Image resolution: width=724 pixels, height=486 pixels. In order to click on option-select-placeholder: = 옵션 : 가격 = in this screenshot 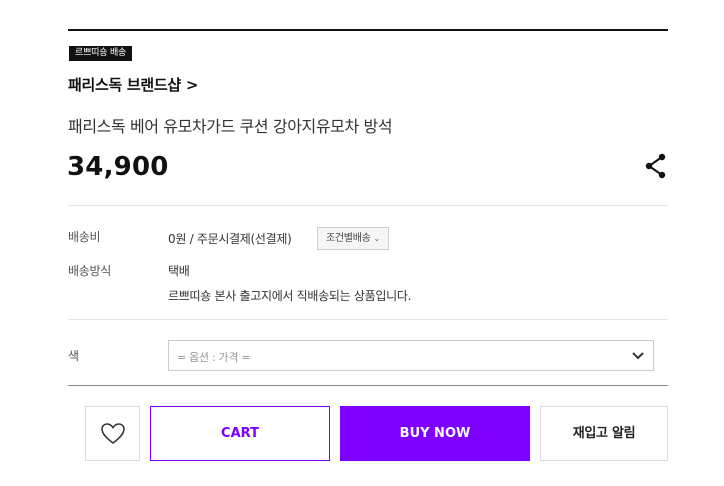, I will do `click(214, 357)`.